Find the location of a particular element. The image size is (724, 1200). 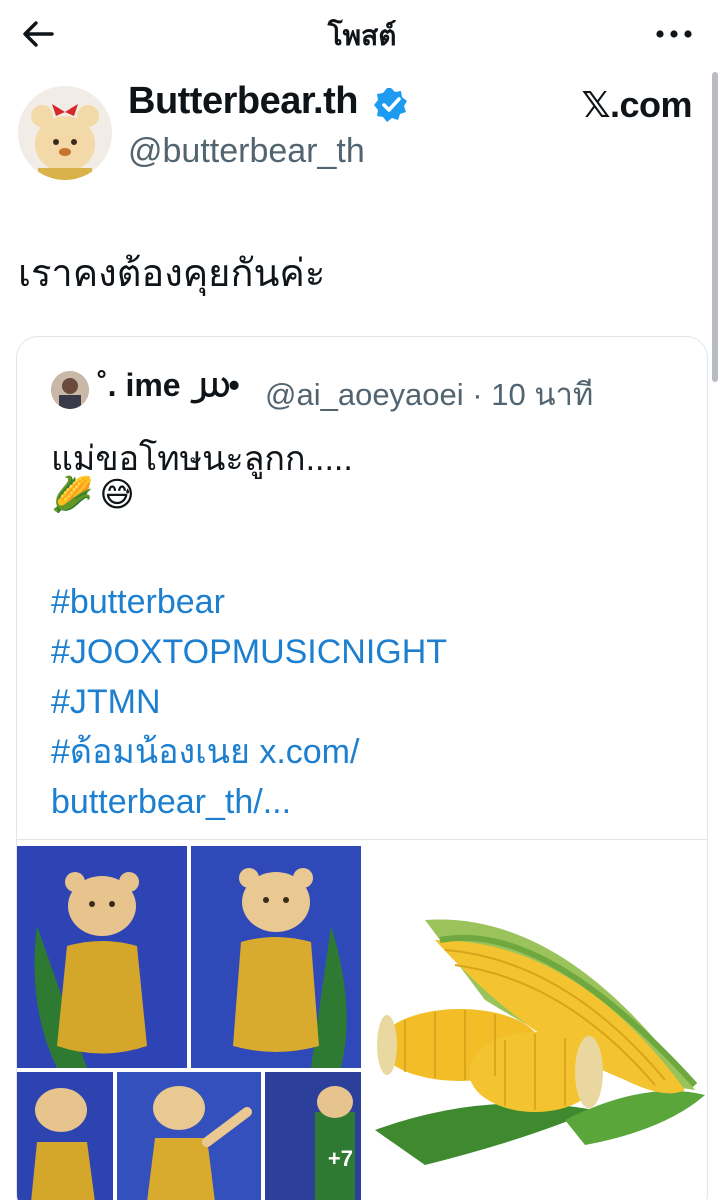

more-media-count: +7 is located at coordinates (340, 1158).